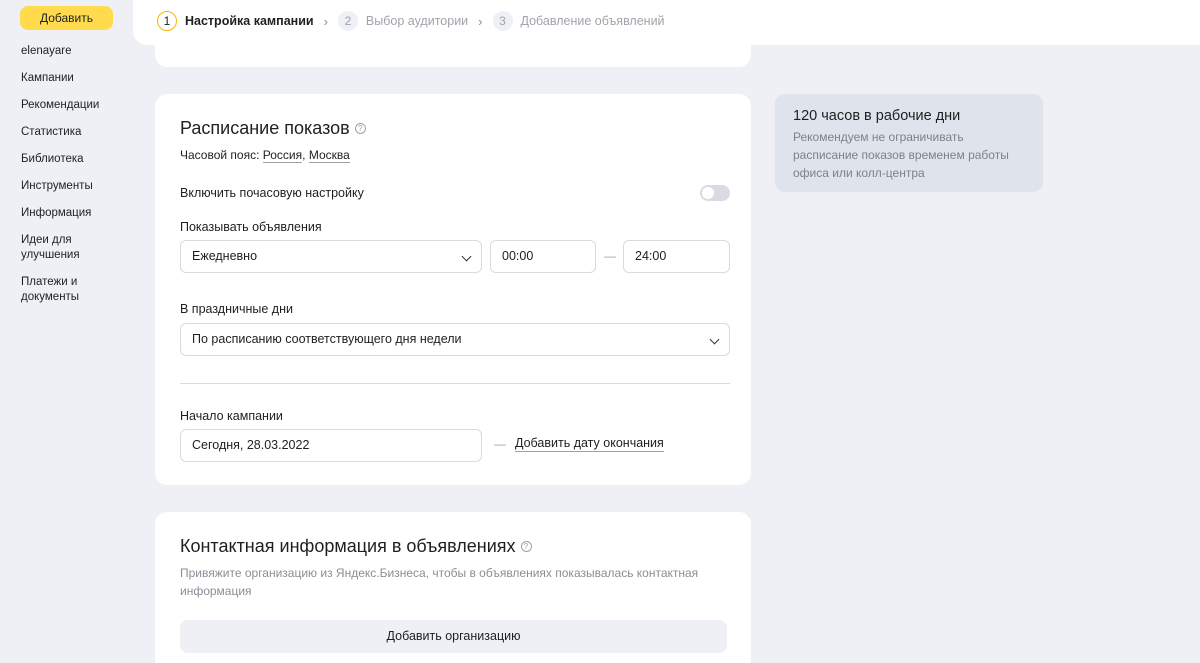 The height and width of the screenshot is (663, 1200). I want to click on time-from-value: 00:00, so click(518, 256).